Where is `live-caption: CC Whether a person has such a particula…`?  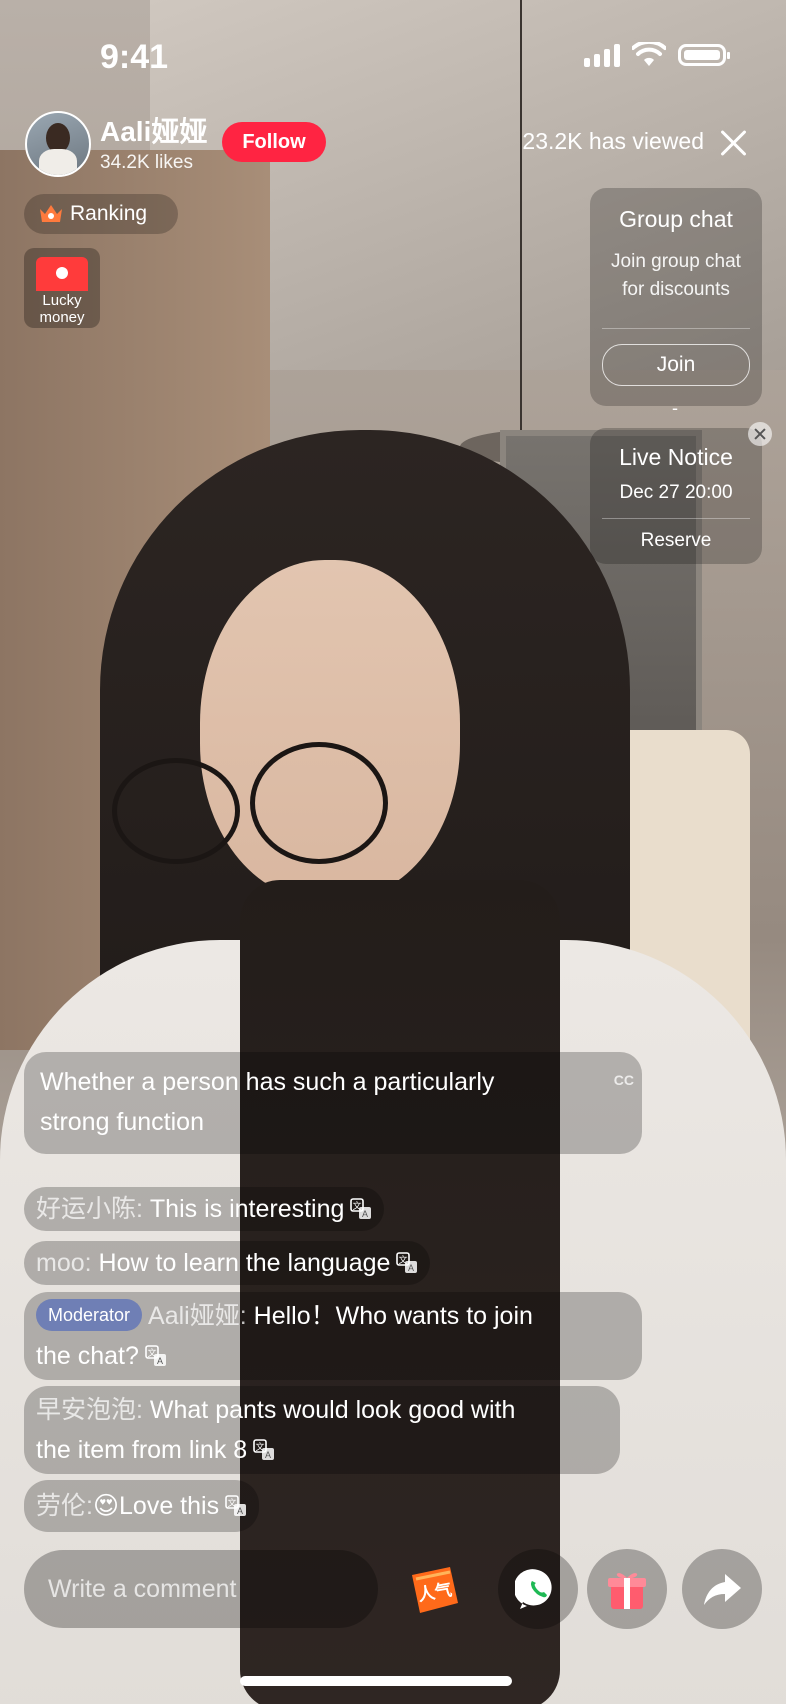
live-caption: CC Whether a person has such a particula… is located at coordinates (333, 1103).